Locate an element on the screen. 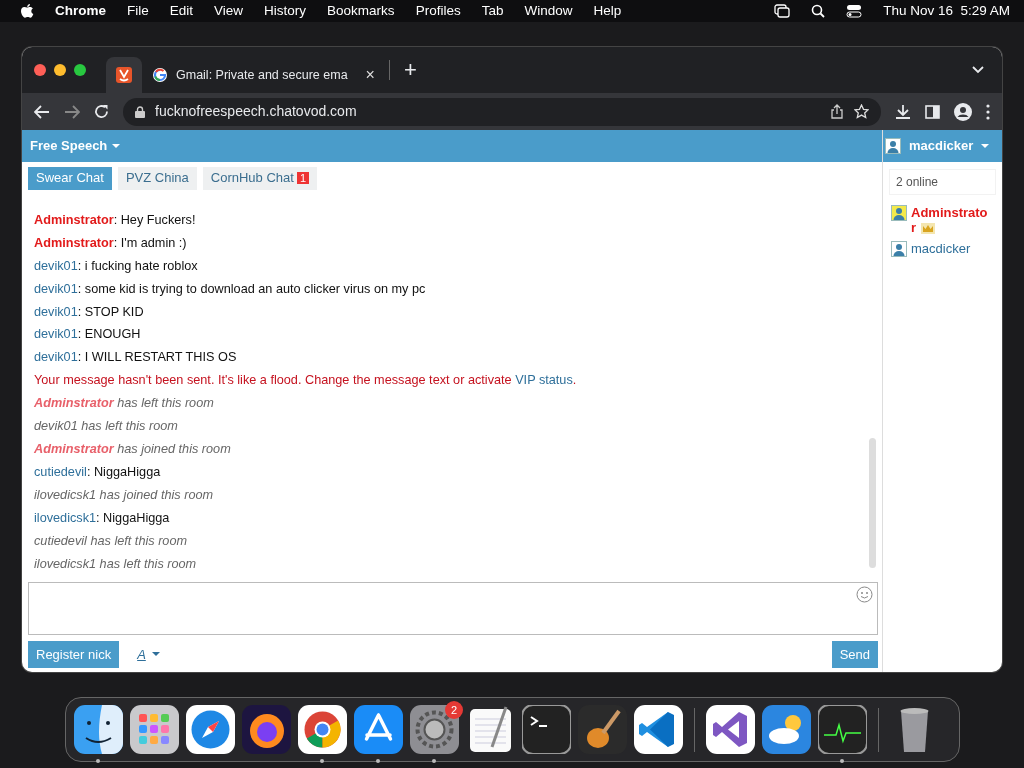  font-style-button: A is located at coordinates (141, 654).